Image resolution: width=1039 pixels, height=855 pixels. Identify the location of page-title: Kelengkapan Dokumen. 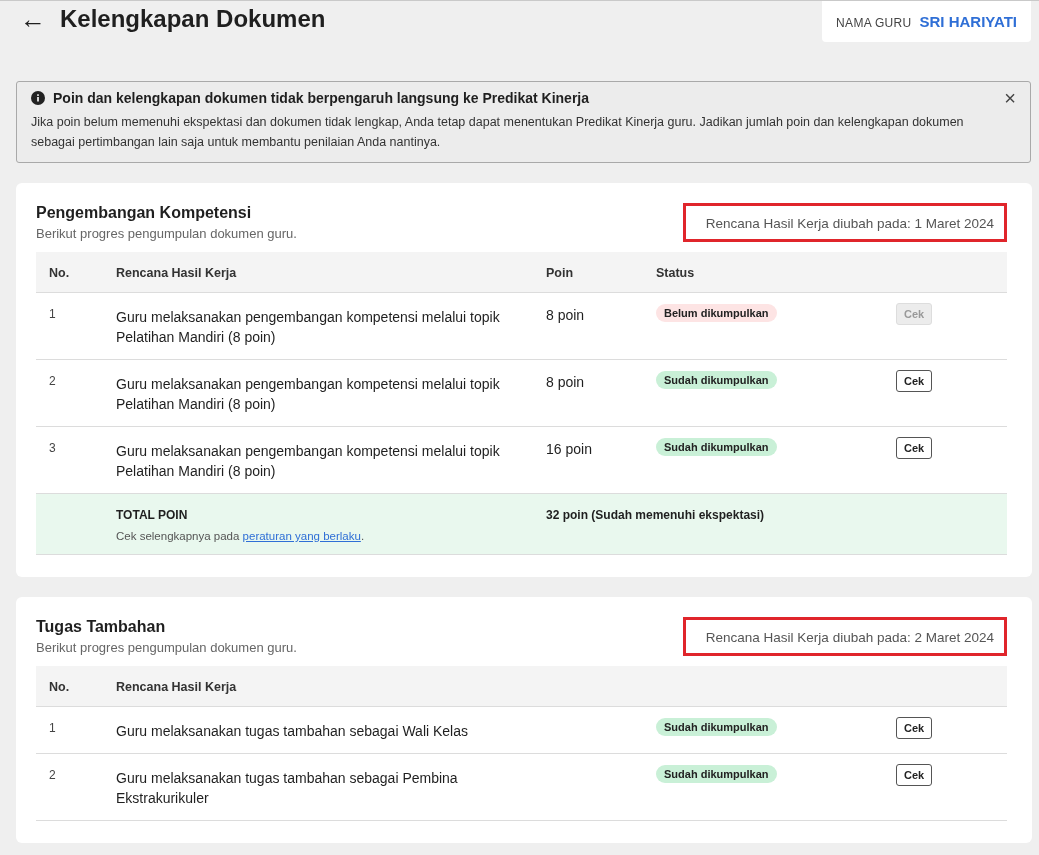
(193, 19).